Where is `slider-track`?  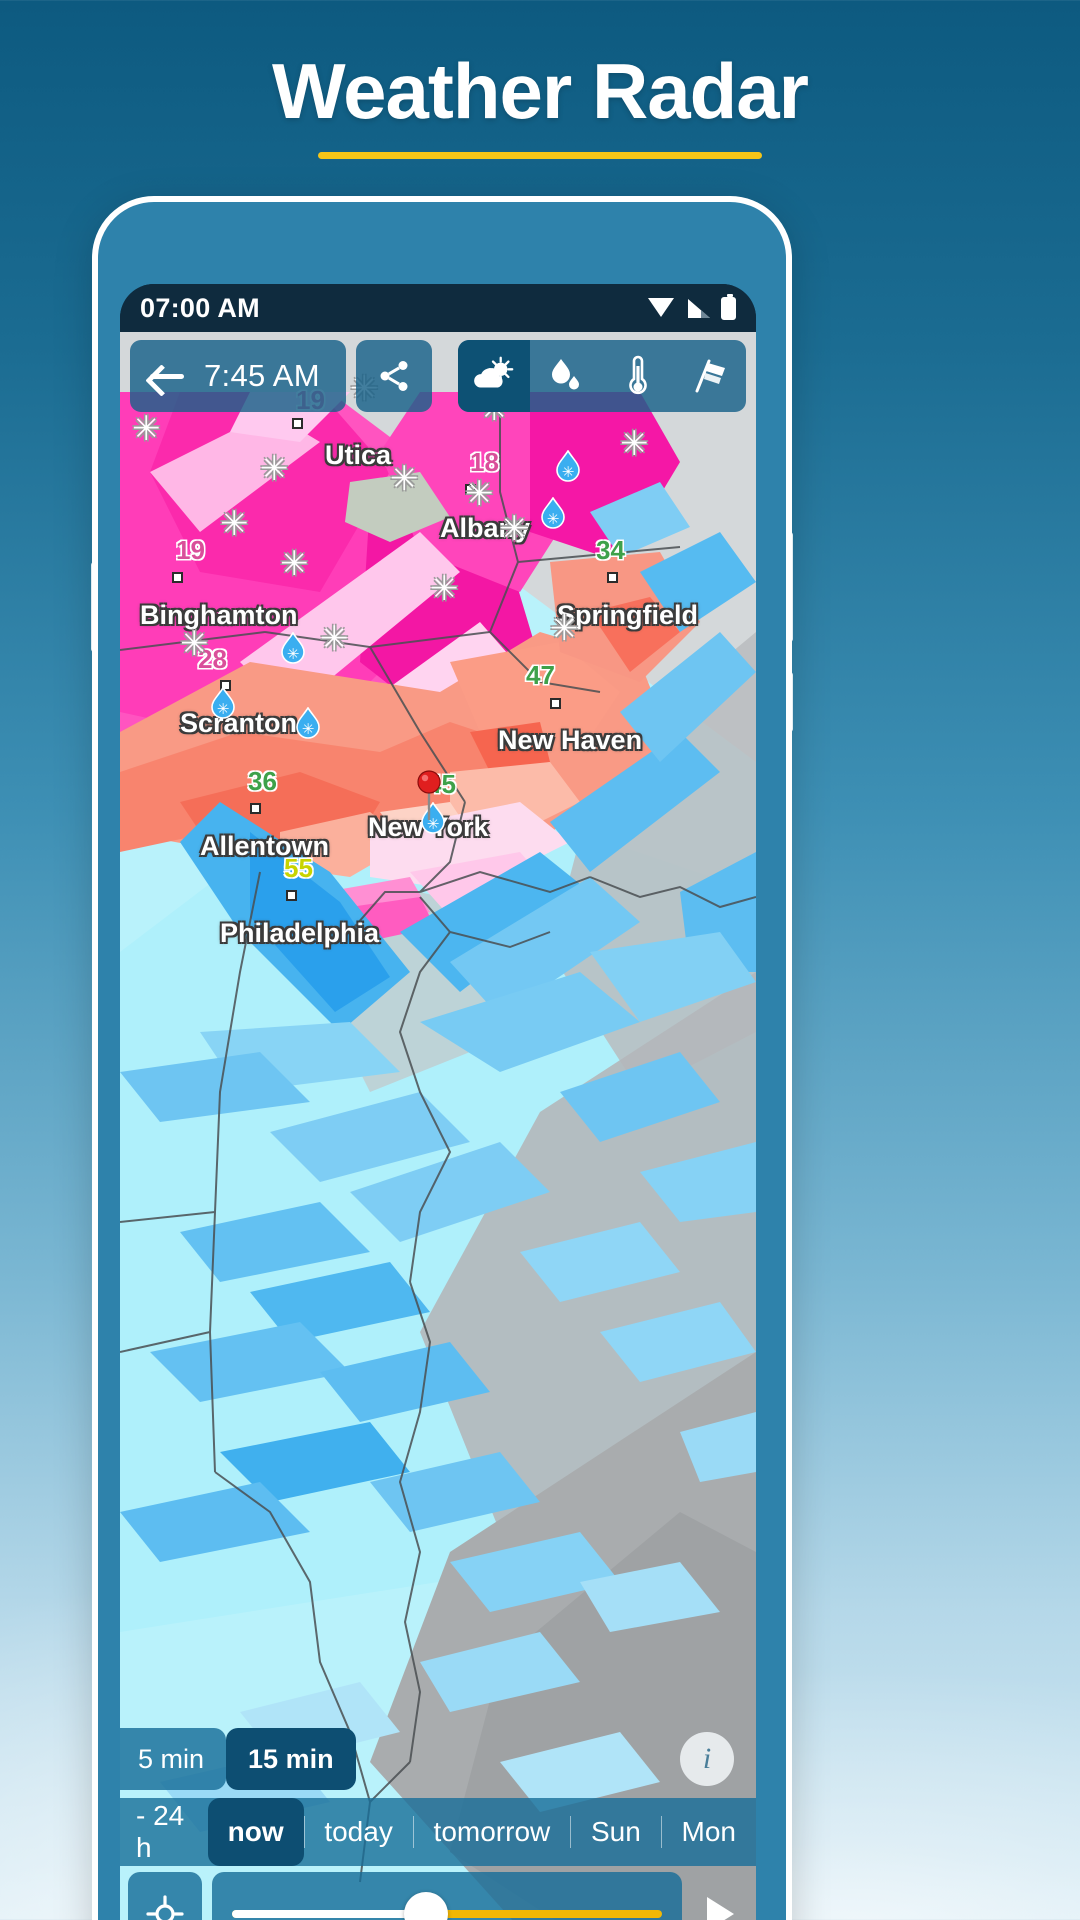
slider-track is located at coordinates (447, 1906).